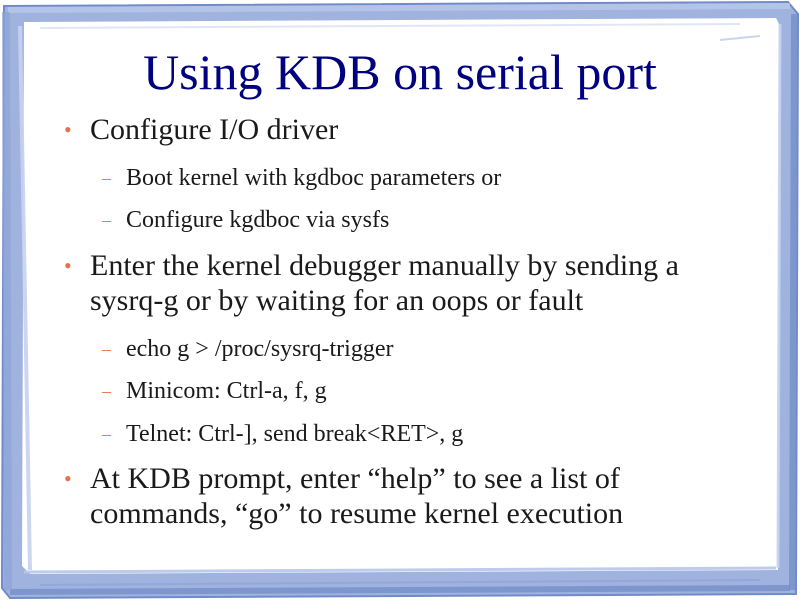 Image resolution: width=800 pixels, height=600 pixels. Describe the element at coordinates (258, 220) in the screenshot. I see `sub-text: Configure kgdboc via sysfs` at that location.